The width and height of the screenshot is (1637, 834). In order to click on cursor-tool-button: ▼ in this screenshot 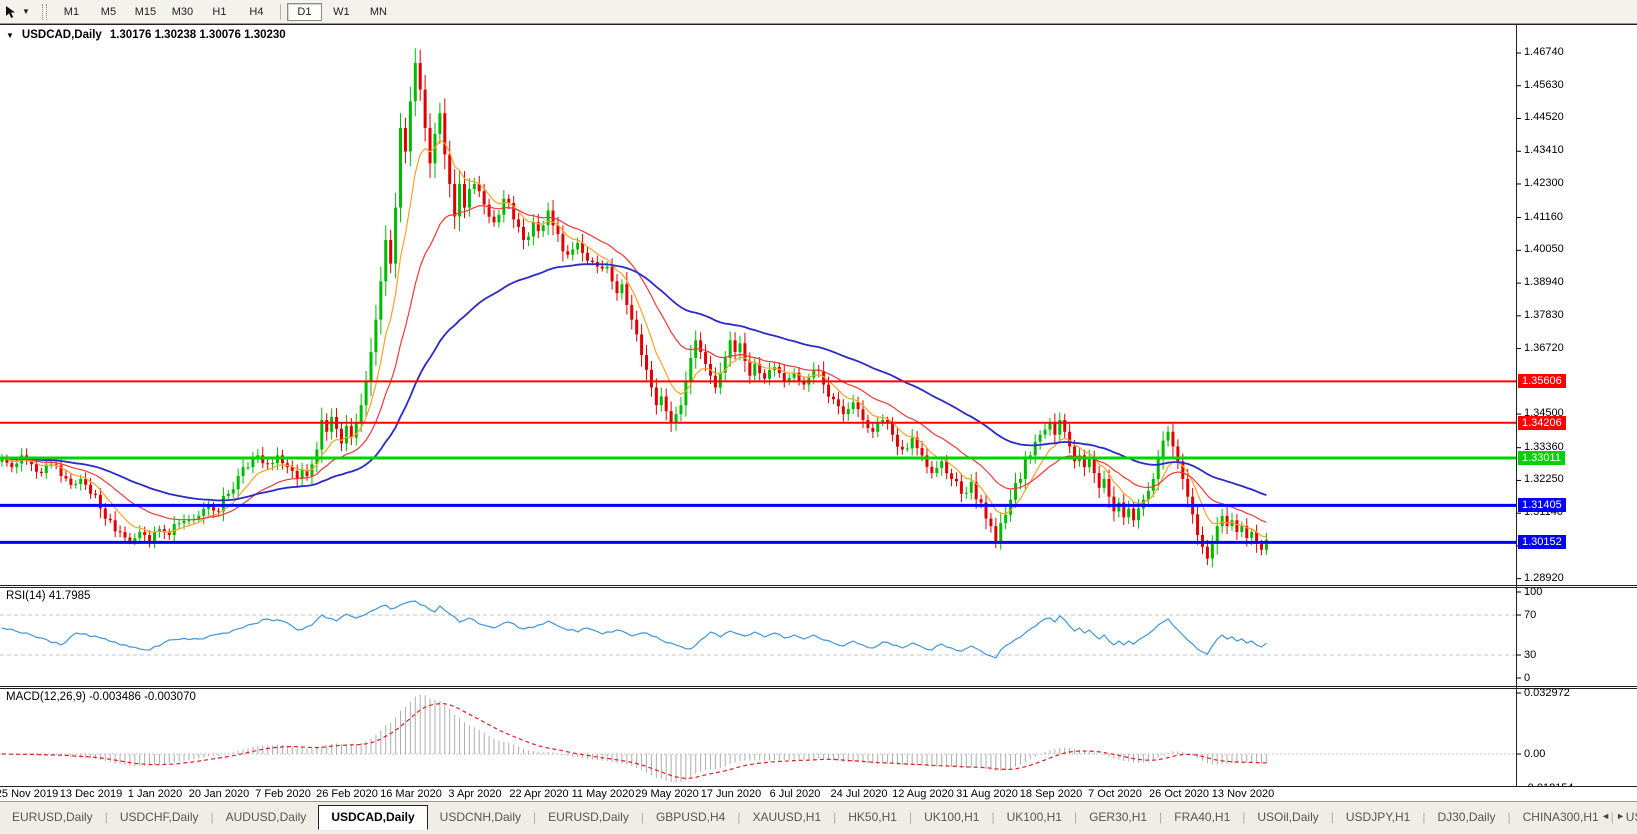, I will do `click(17, 11)`.